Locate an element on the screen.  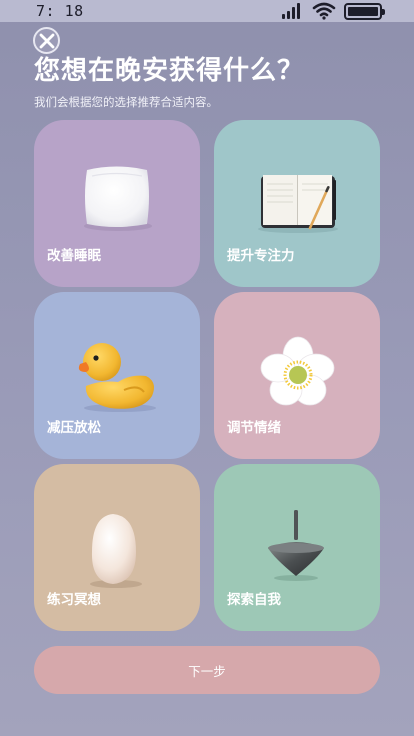
status-time: 7: 18 is located at coordinates (60, 11).